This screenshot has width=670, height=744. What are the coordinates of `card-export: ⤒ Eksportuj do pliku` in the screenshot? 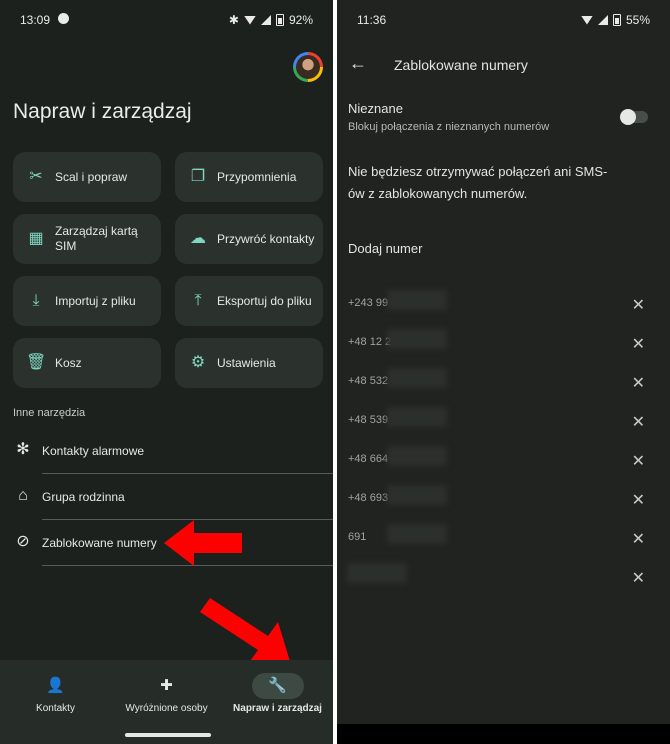 It's located at (249, 301).